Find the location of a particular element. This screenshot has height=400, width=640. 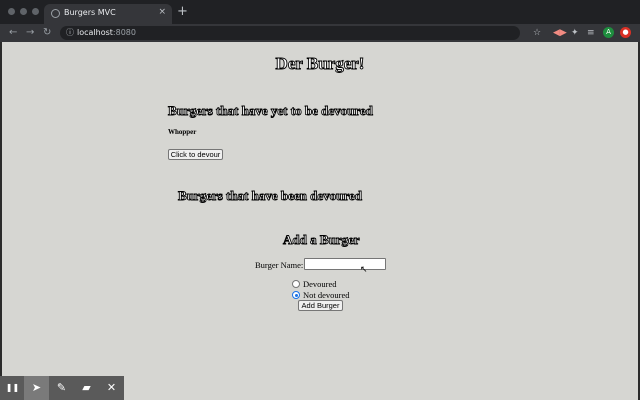

tab-title: Burgers MVC is located at coordinates (90, 12).